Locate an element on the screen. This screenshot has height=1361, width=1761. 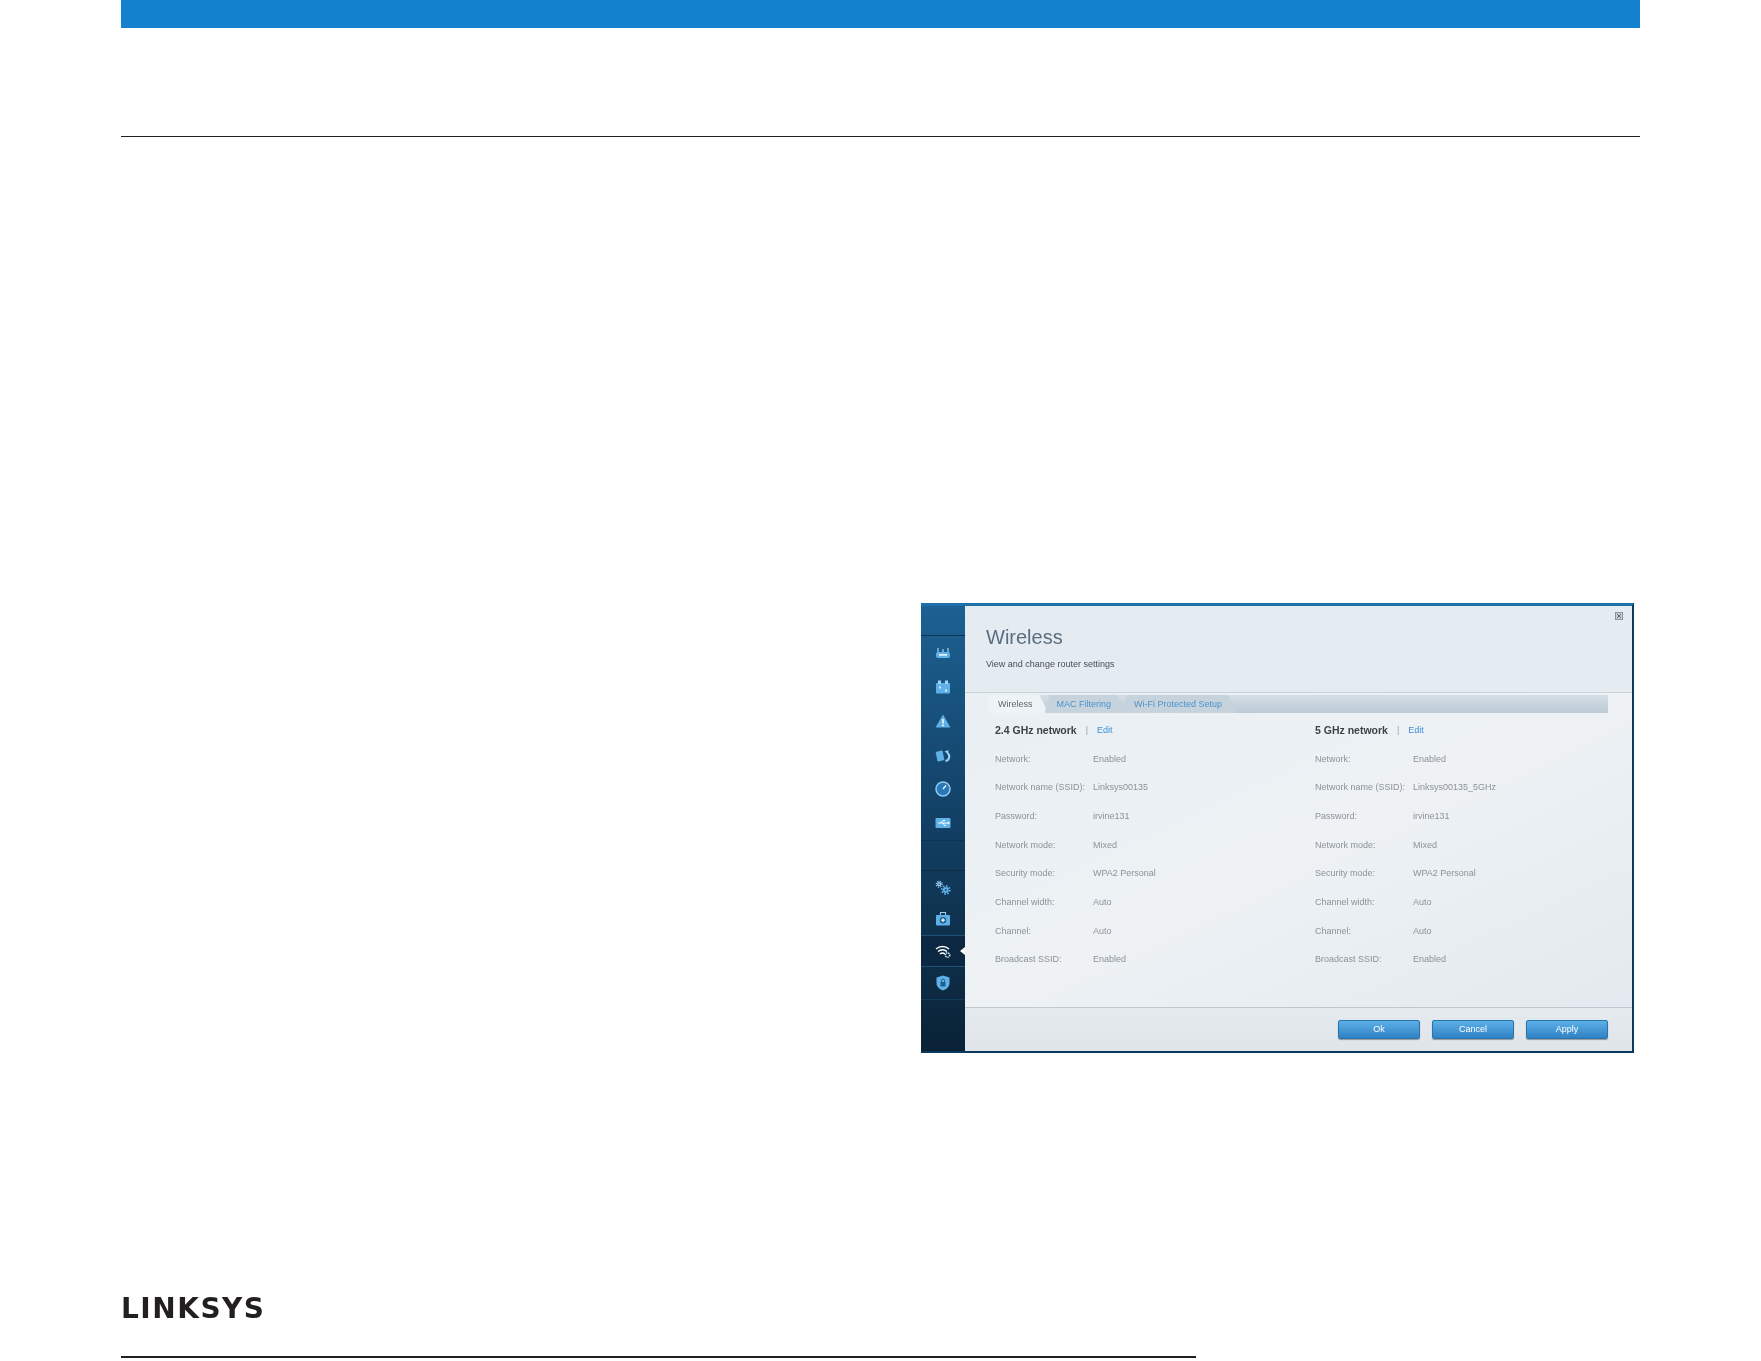
cancel-button: Cancel is located at coordinates (1473, 1029).